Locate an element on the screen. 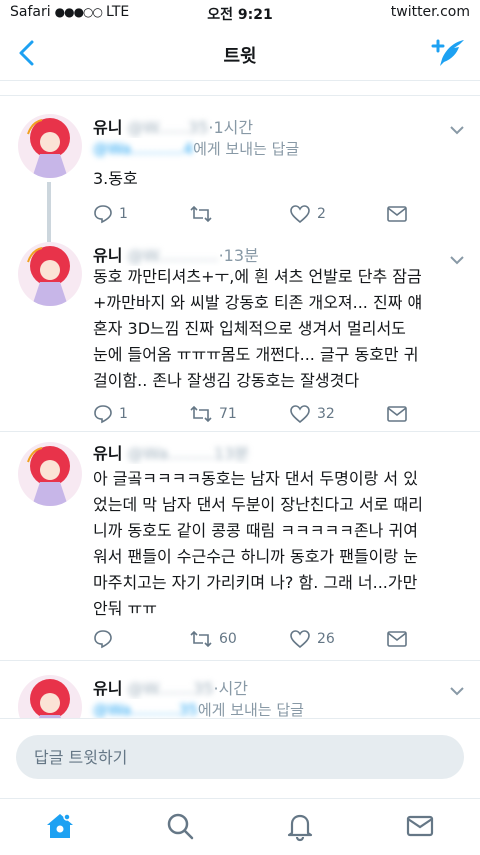 Image resolution: width=480 pixels, height=855 pixels. nav-bar: 트윗 is located at coordinates (240, 53).